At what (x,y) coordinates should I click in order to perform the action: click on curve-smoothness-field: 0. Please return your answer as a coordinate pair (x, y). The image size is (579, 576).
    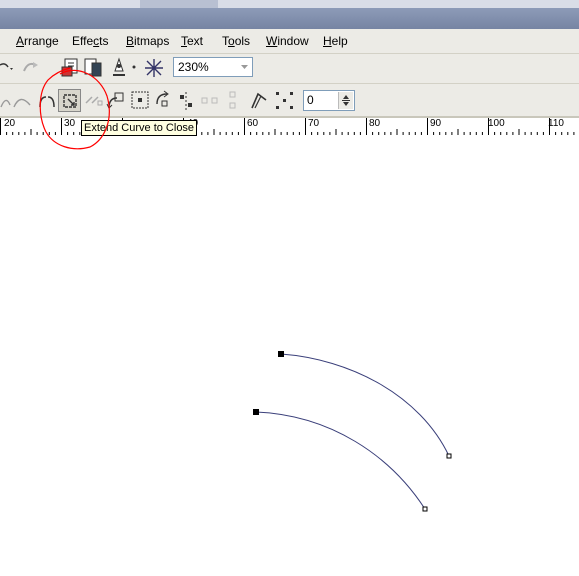
    Looking at the image, I should click on (329, 100).